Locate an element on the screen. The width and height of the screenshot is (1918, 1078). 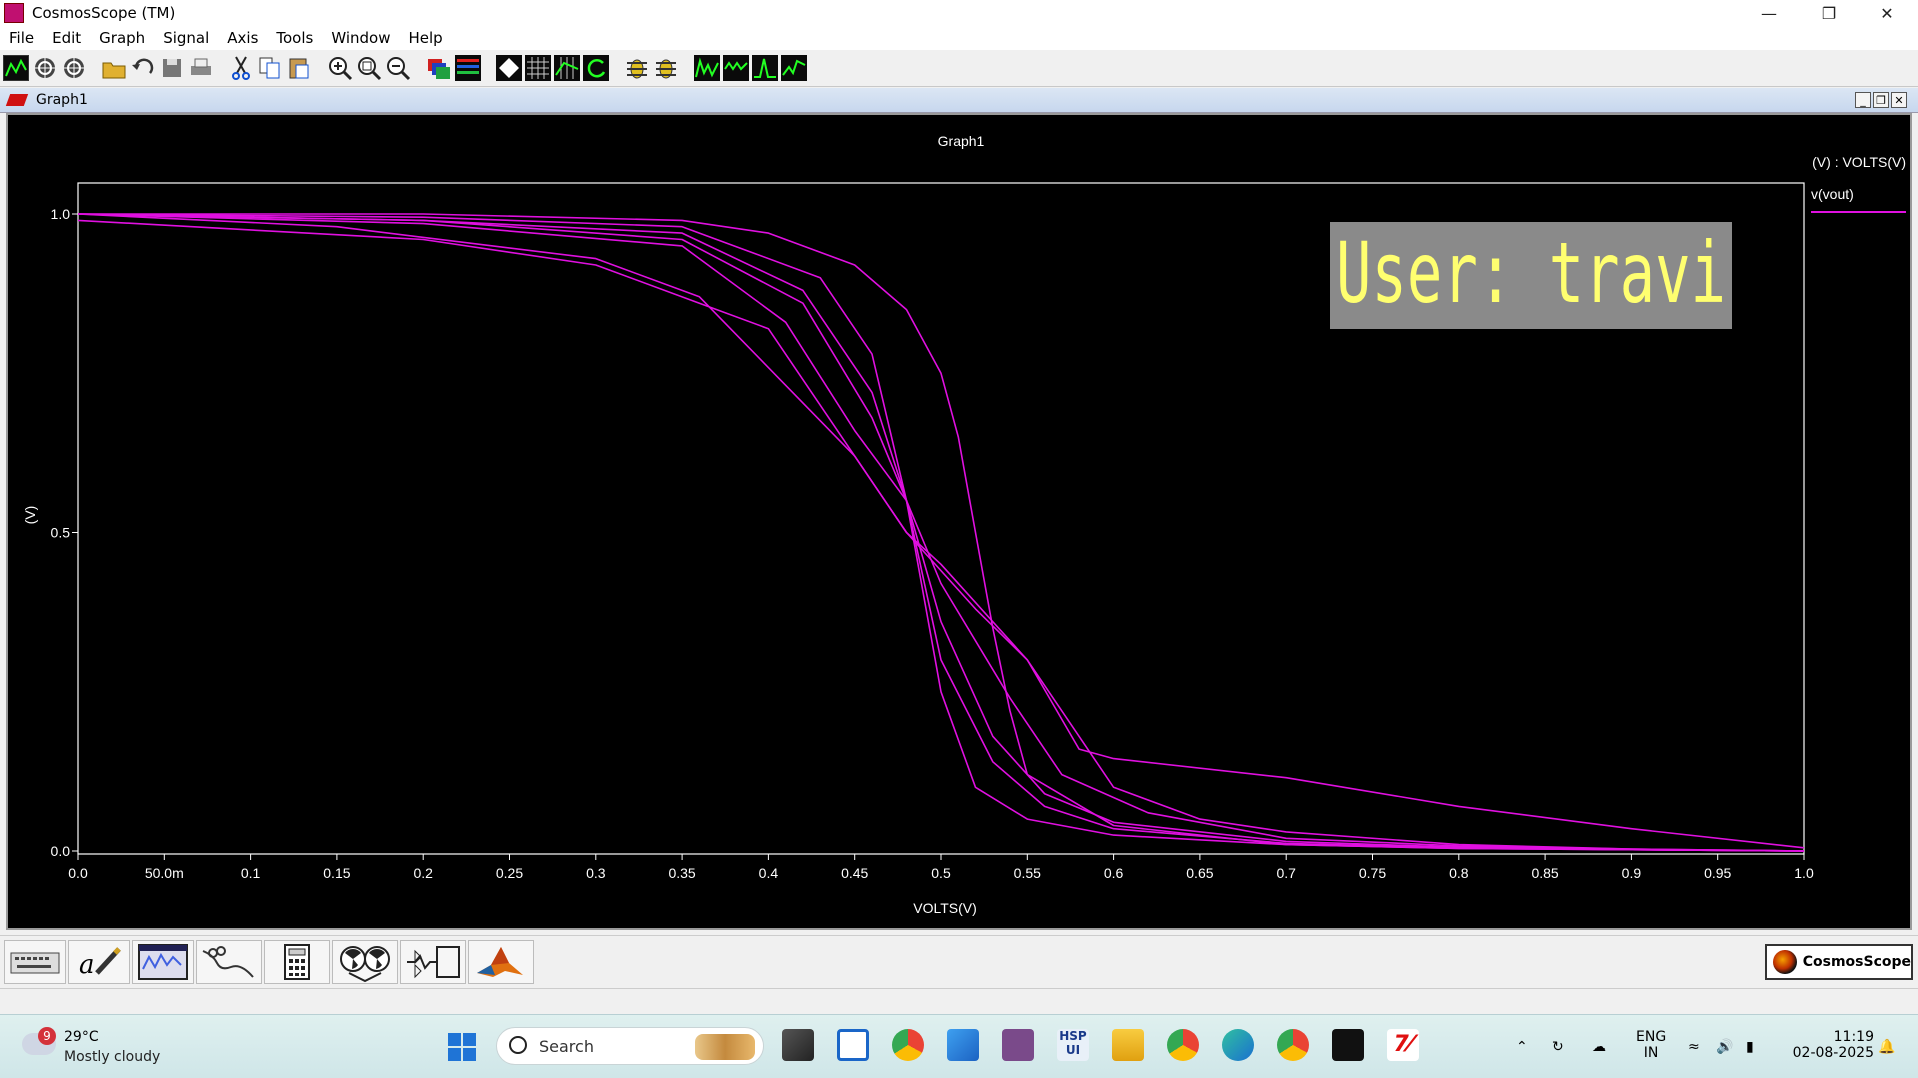
close-button: ✕ is located at coordinates (1887, 13).